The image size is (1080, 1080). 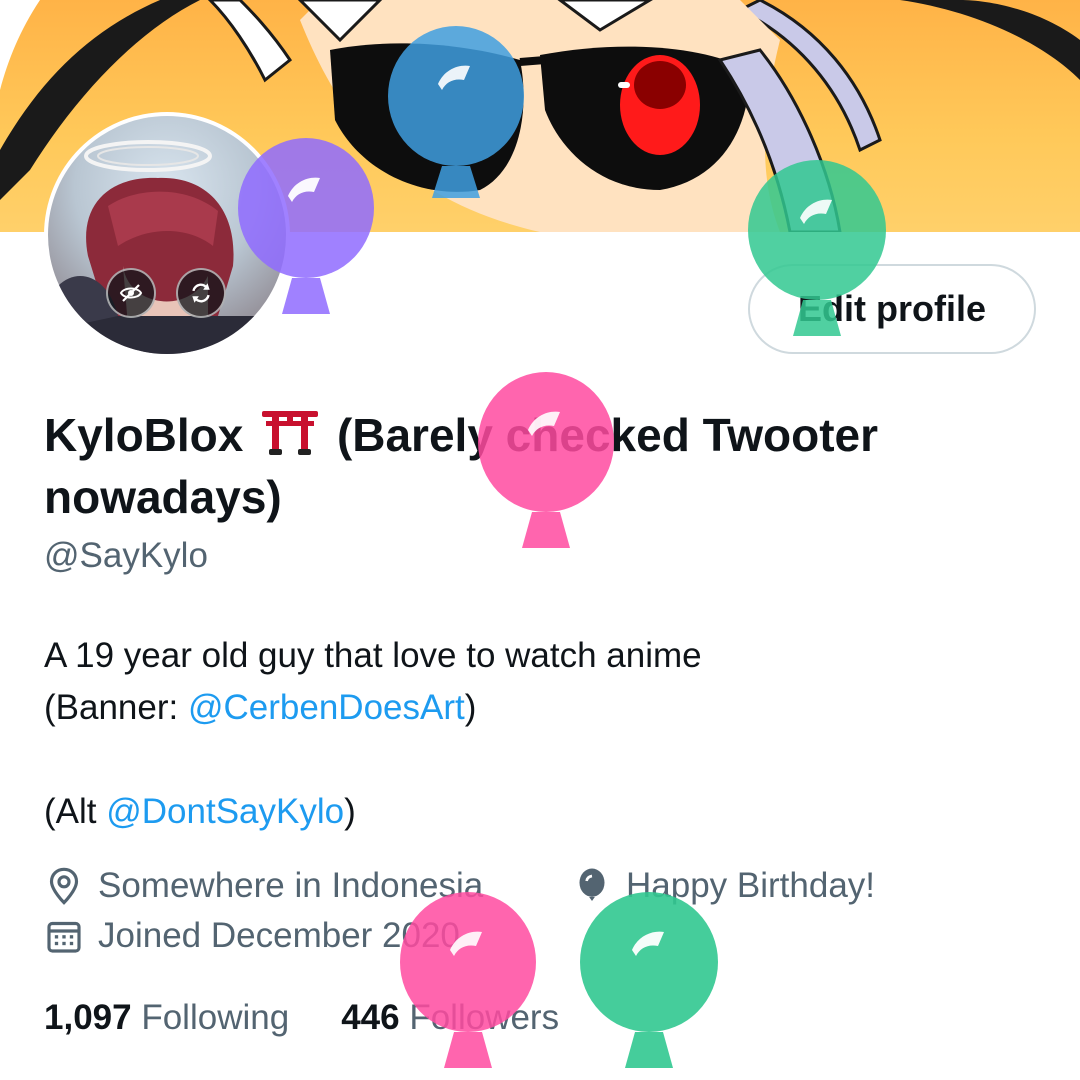 I want to click on profile-location: Somewhere in Indonesia, so click(x=263, y=886).